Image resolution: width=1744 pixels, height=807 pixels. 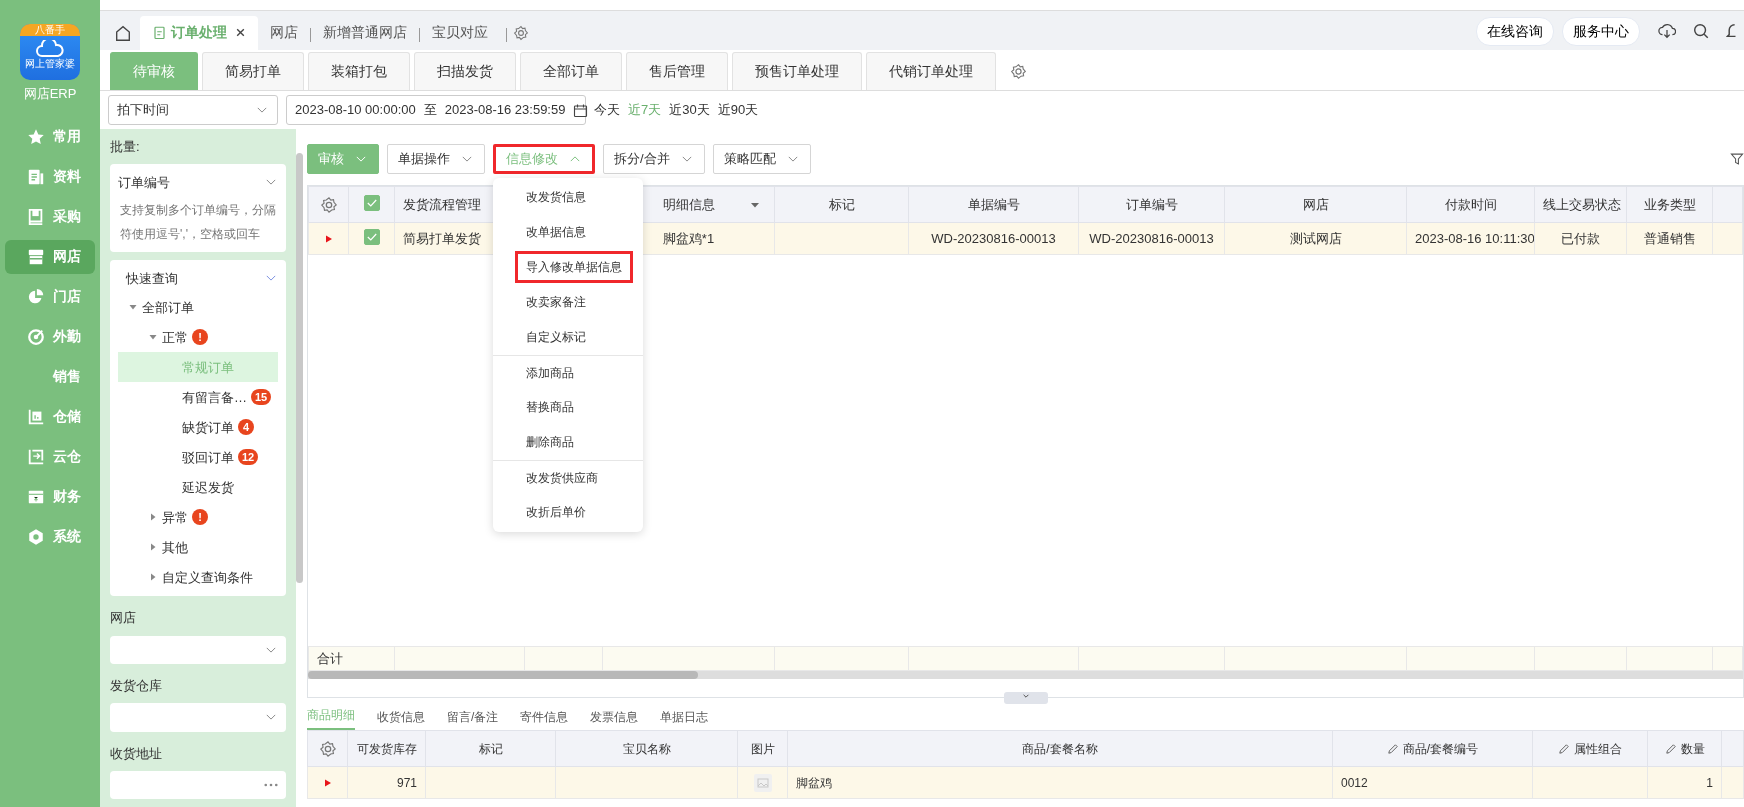 What do you see at coordinates (1669, 204) in the screenshot?
I see `column-header: 业务类型` at bounding box center [1669, 204].